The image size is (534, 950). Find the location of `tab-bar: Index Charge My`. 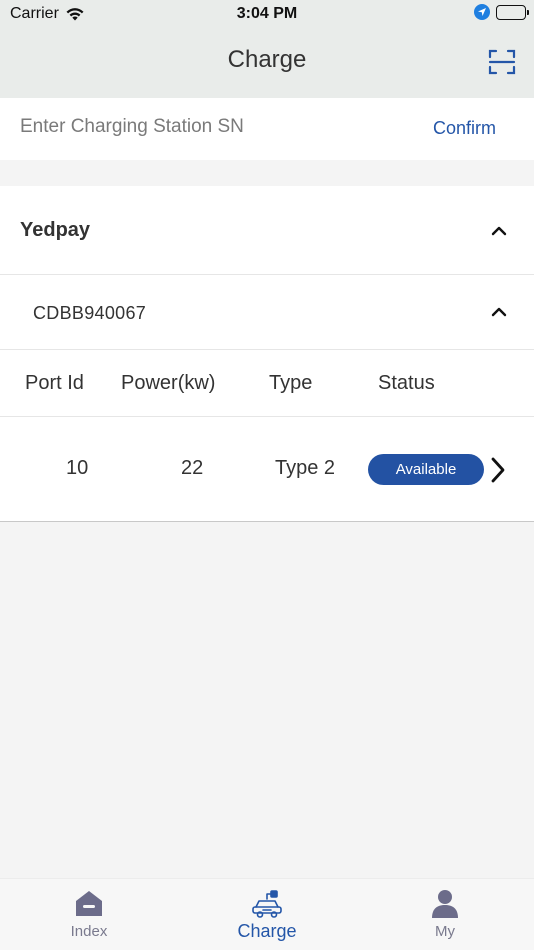

tab-bar: Index Charge My is located at coordinates (267, 914).